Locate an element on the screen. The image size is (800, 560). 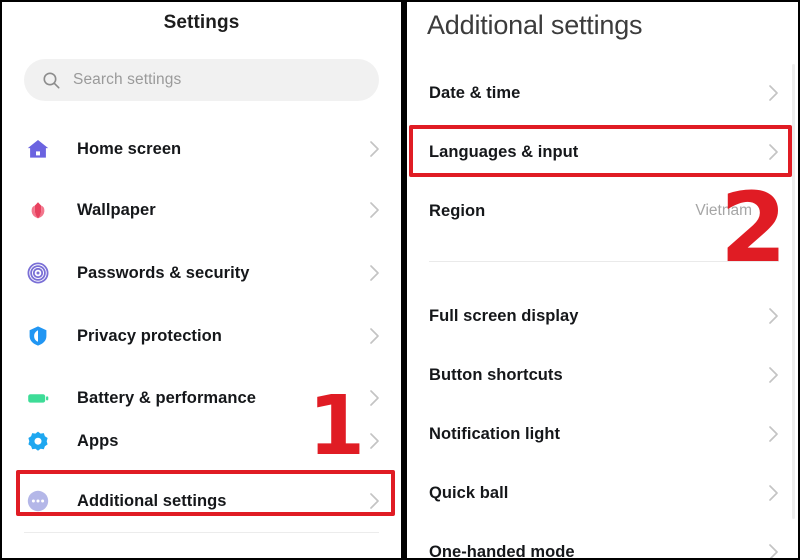
sidebar-item-passwords-security: Passwords & security is located at coordinates (201, 273).